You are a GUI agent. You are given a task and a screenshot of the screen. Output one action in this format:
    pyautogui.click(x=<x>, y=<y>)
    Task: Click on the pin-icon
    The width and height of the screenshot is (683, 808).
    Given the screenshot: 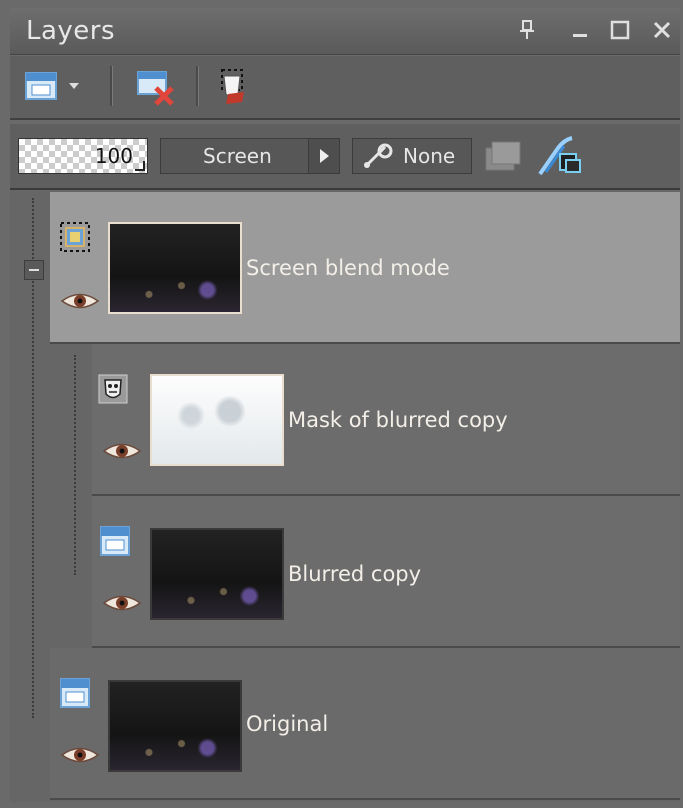 What is the action you would take?
    pyautogui.click(x=527, y=30)
    